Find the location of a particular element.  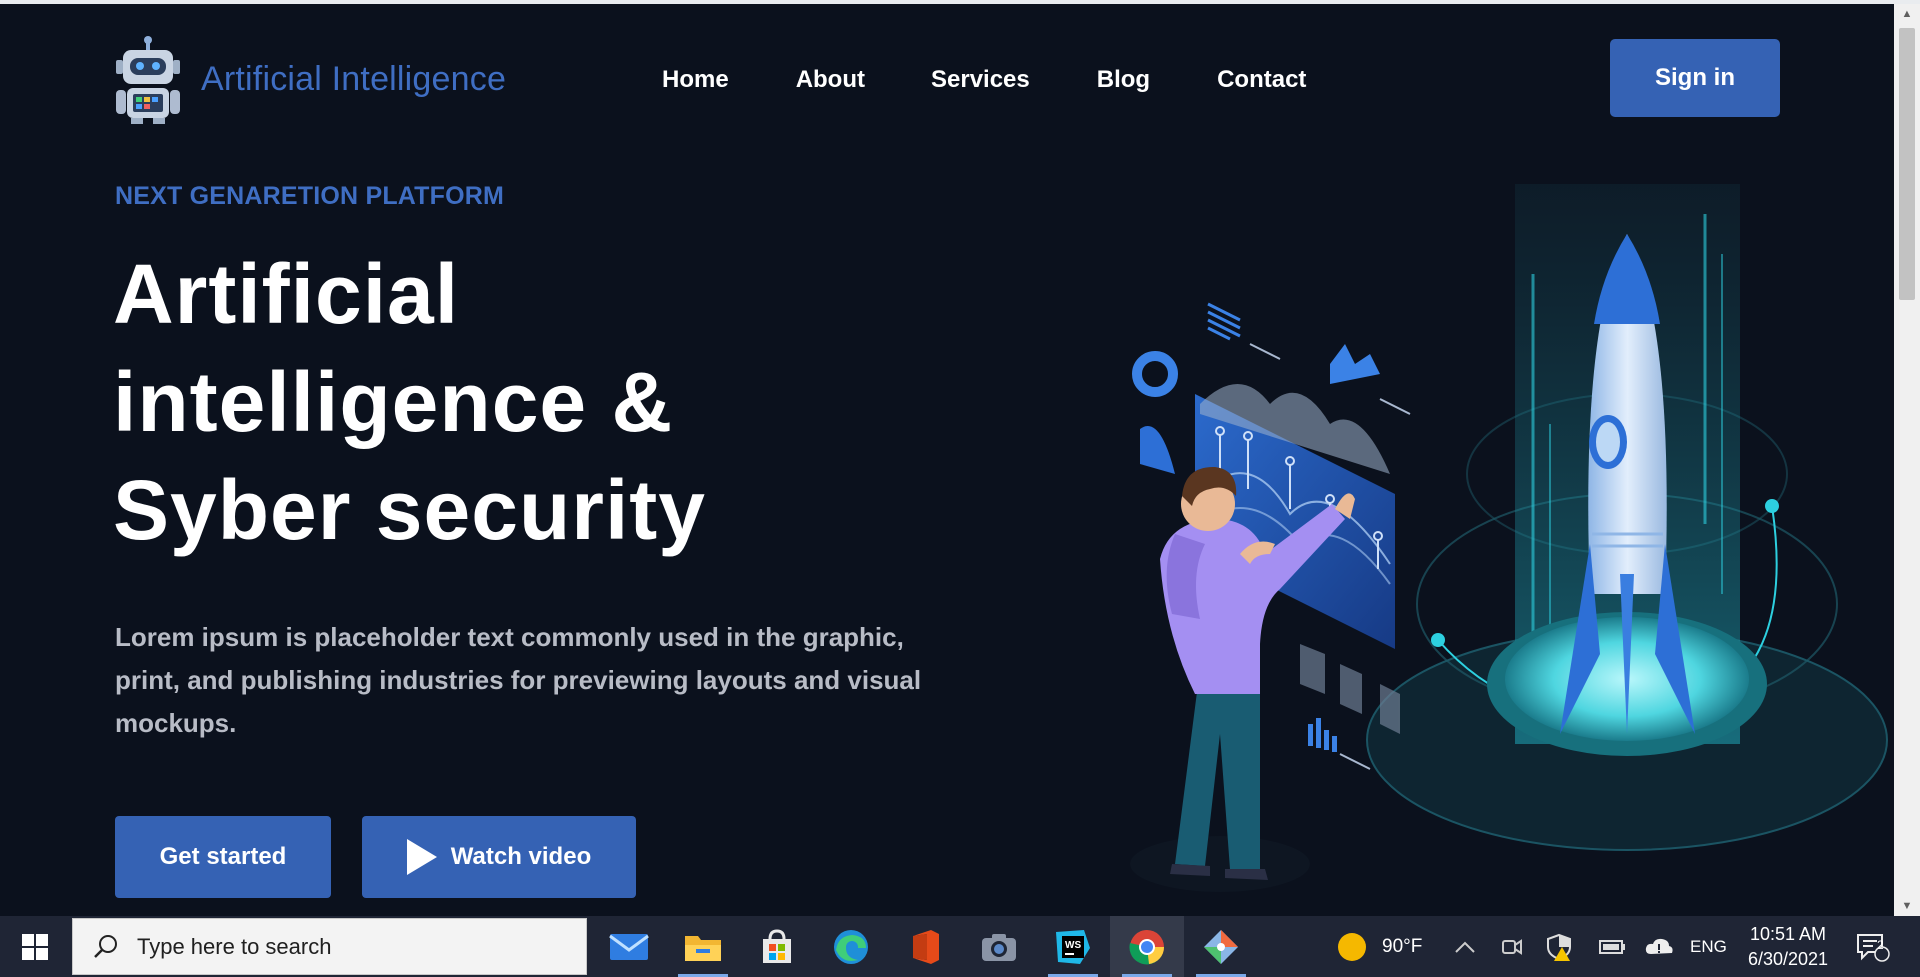

nav-contact: Contact is located at coordinates (1261, 80).